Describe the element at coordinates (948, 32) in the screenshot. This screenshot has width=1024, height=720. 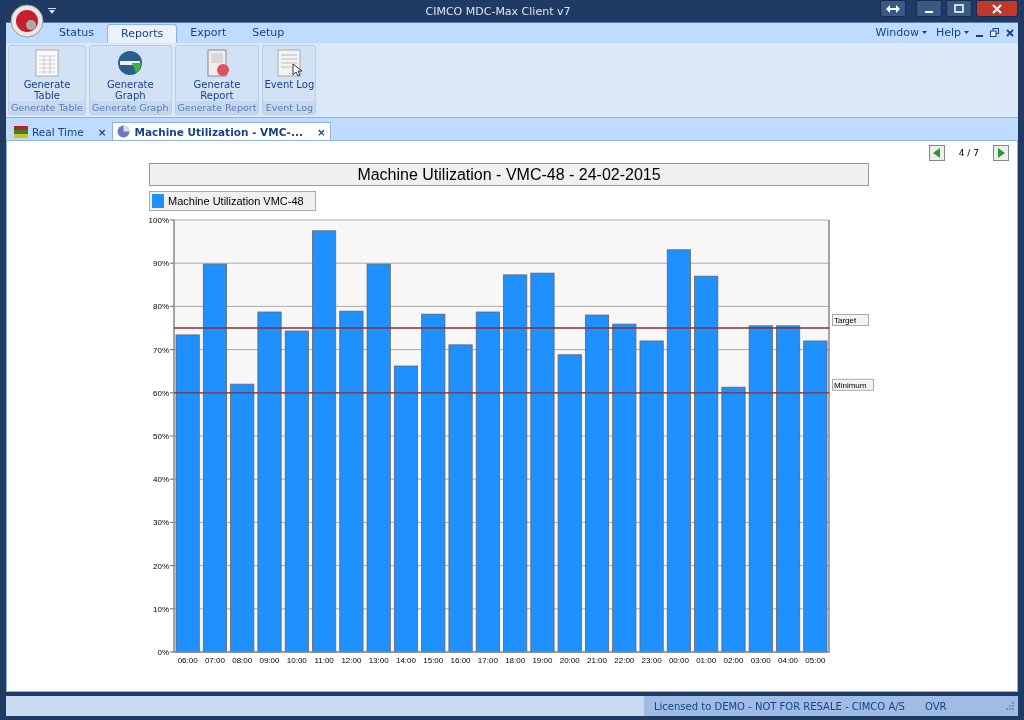
I see `menu-item: Help` at that location.